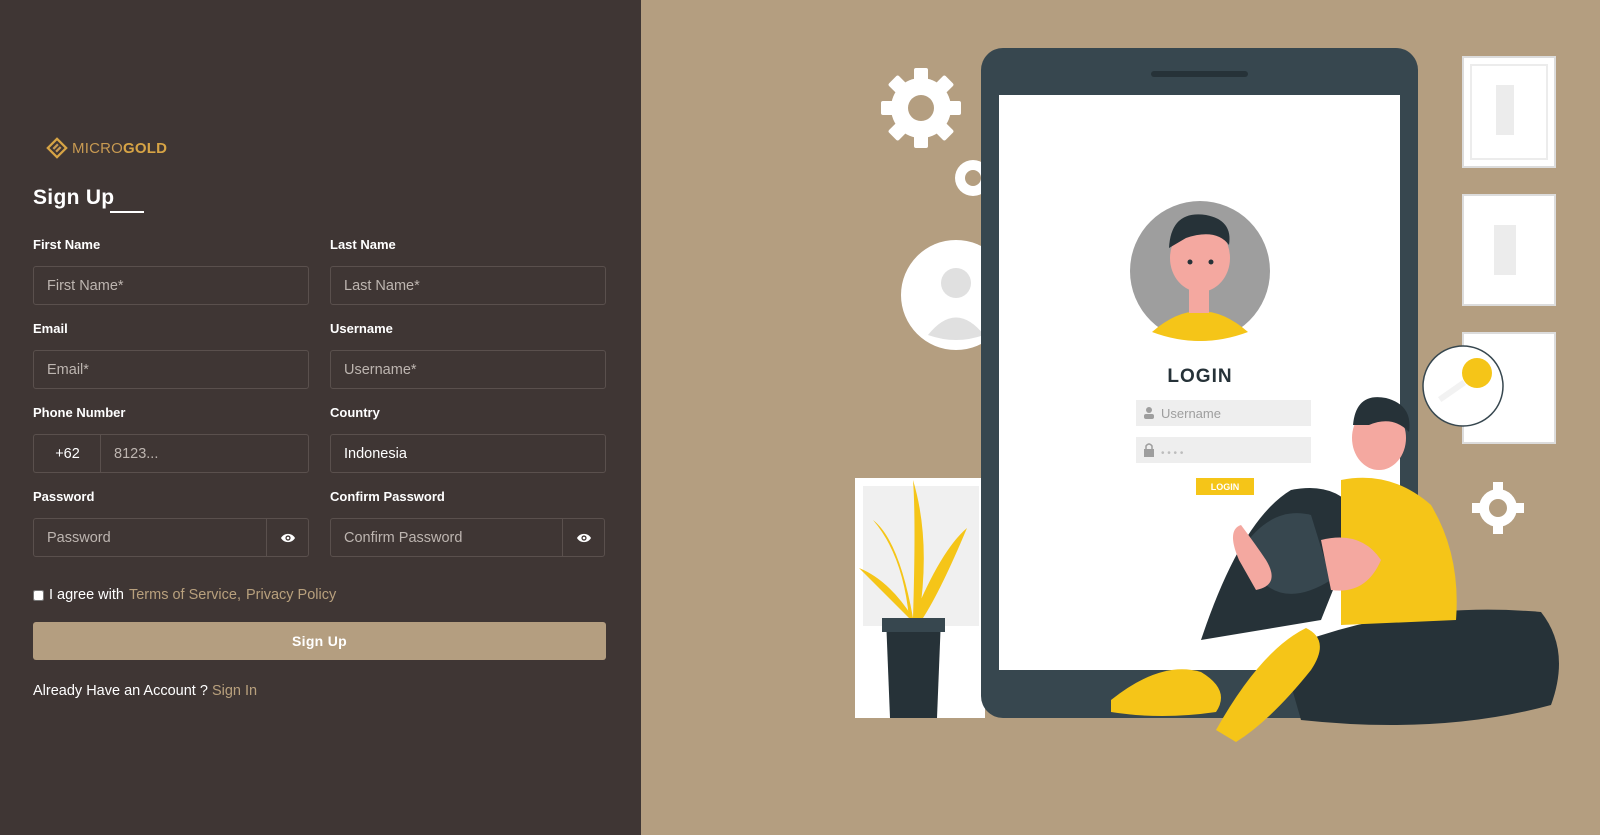 This screenshot has height=835, width=1600. I want to click on already-account: Already Have an Account ? Sign In, so click(145, 691).